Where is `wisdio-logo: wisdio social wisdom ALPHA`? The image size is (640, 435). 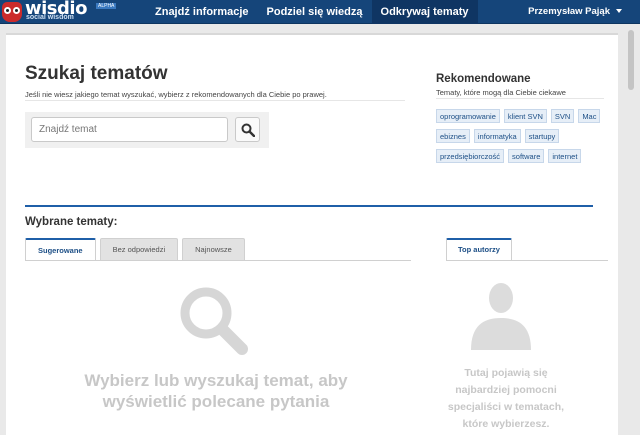 wisdio-logo: wisdio social wisdom ALPHA is located at coordinates (59, 12).